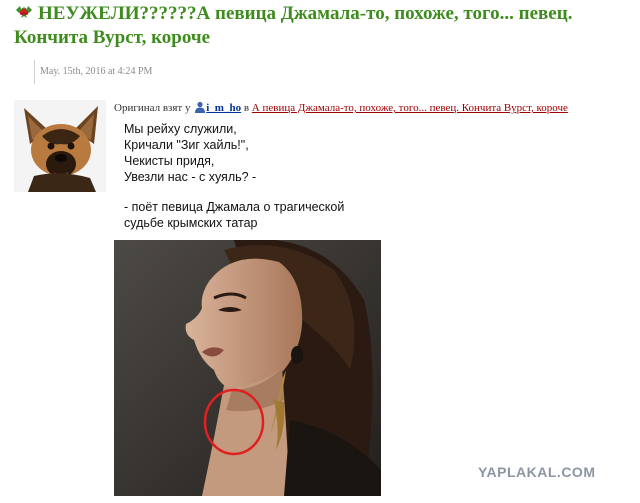  Describe the element at coordinates (191, 223) in the screenshot. I see `meme-caption-line: судьбе крымских татар` at that location.